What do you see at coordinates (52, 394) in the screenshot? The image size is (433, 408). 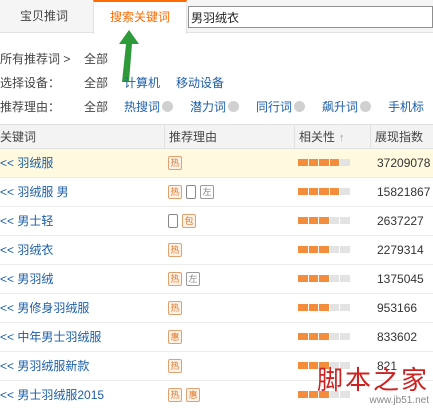 I see `keyword-link: << 男士羽绒服2015` at bounding box center [52, 394].